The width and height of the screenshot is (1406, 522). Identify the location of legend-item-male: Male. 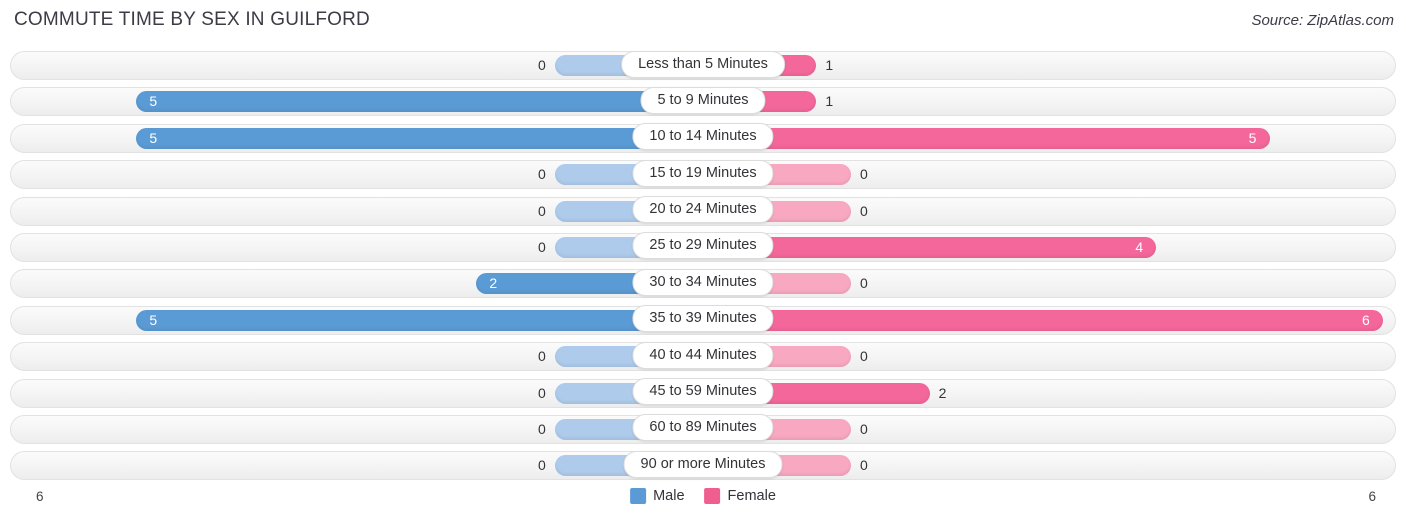
(657, 496).